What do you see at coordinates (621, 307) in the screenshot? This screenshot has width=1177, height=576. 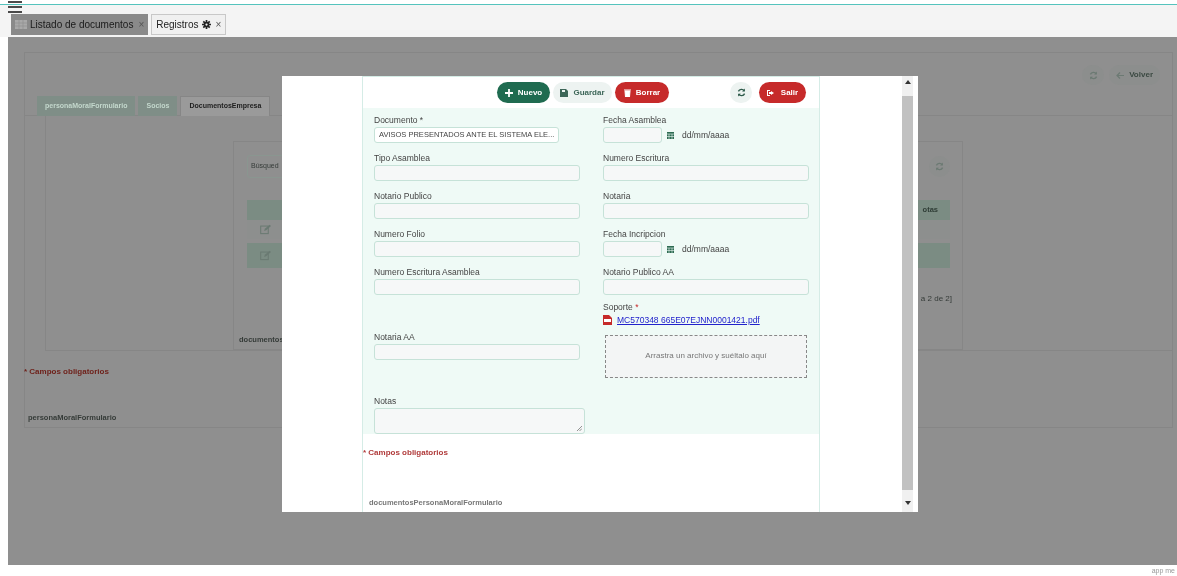 I see `field-label: Soporte *` at bounding box center [621, 307].